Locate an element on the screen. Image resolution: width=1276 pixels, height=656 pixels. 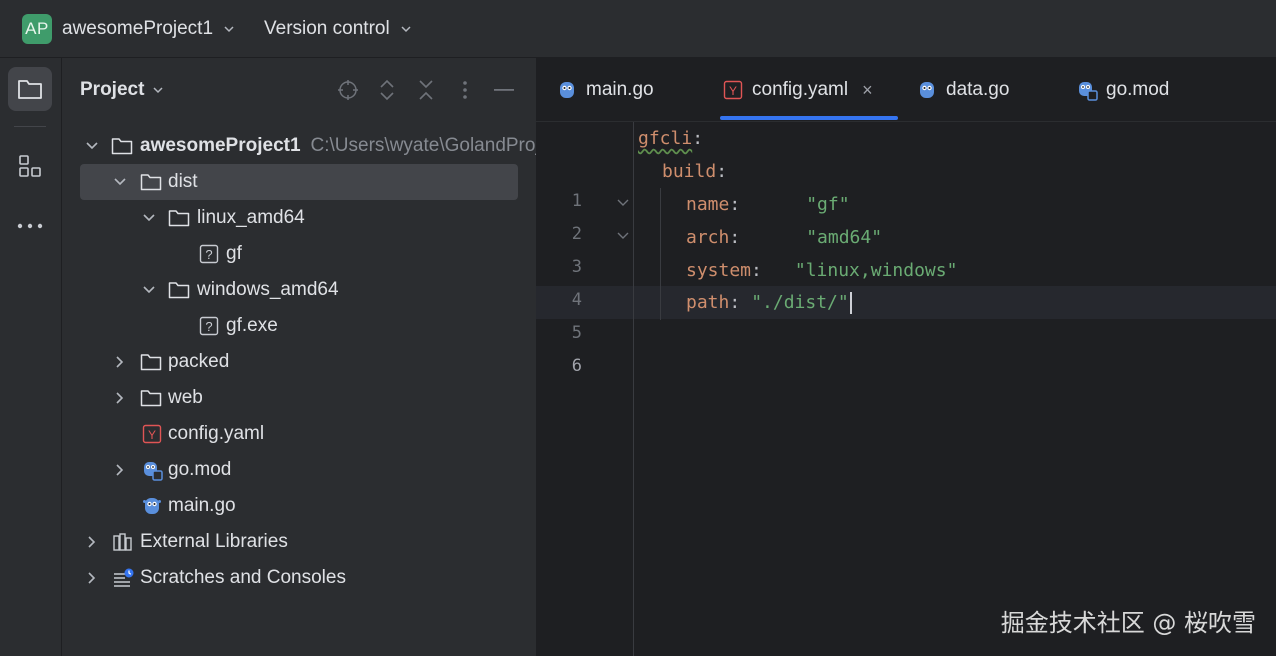
code-line-3: name: "gf" is located at coordinates (768, 204).